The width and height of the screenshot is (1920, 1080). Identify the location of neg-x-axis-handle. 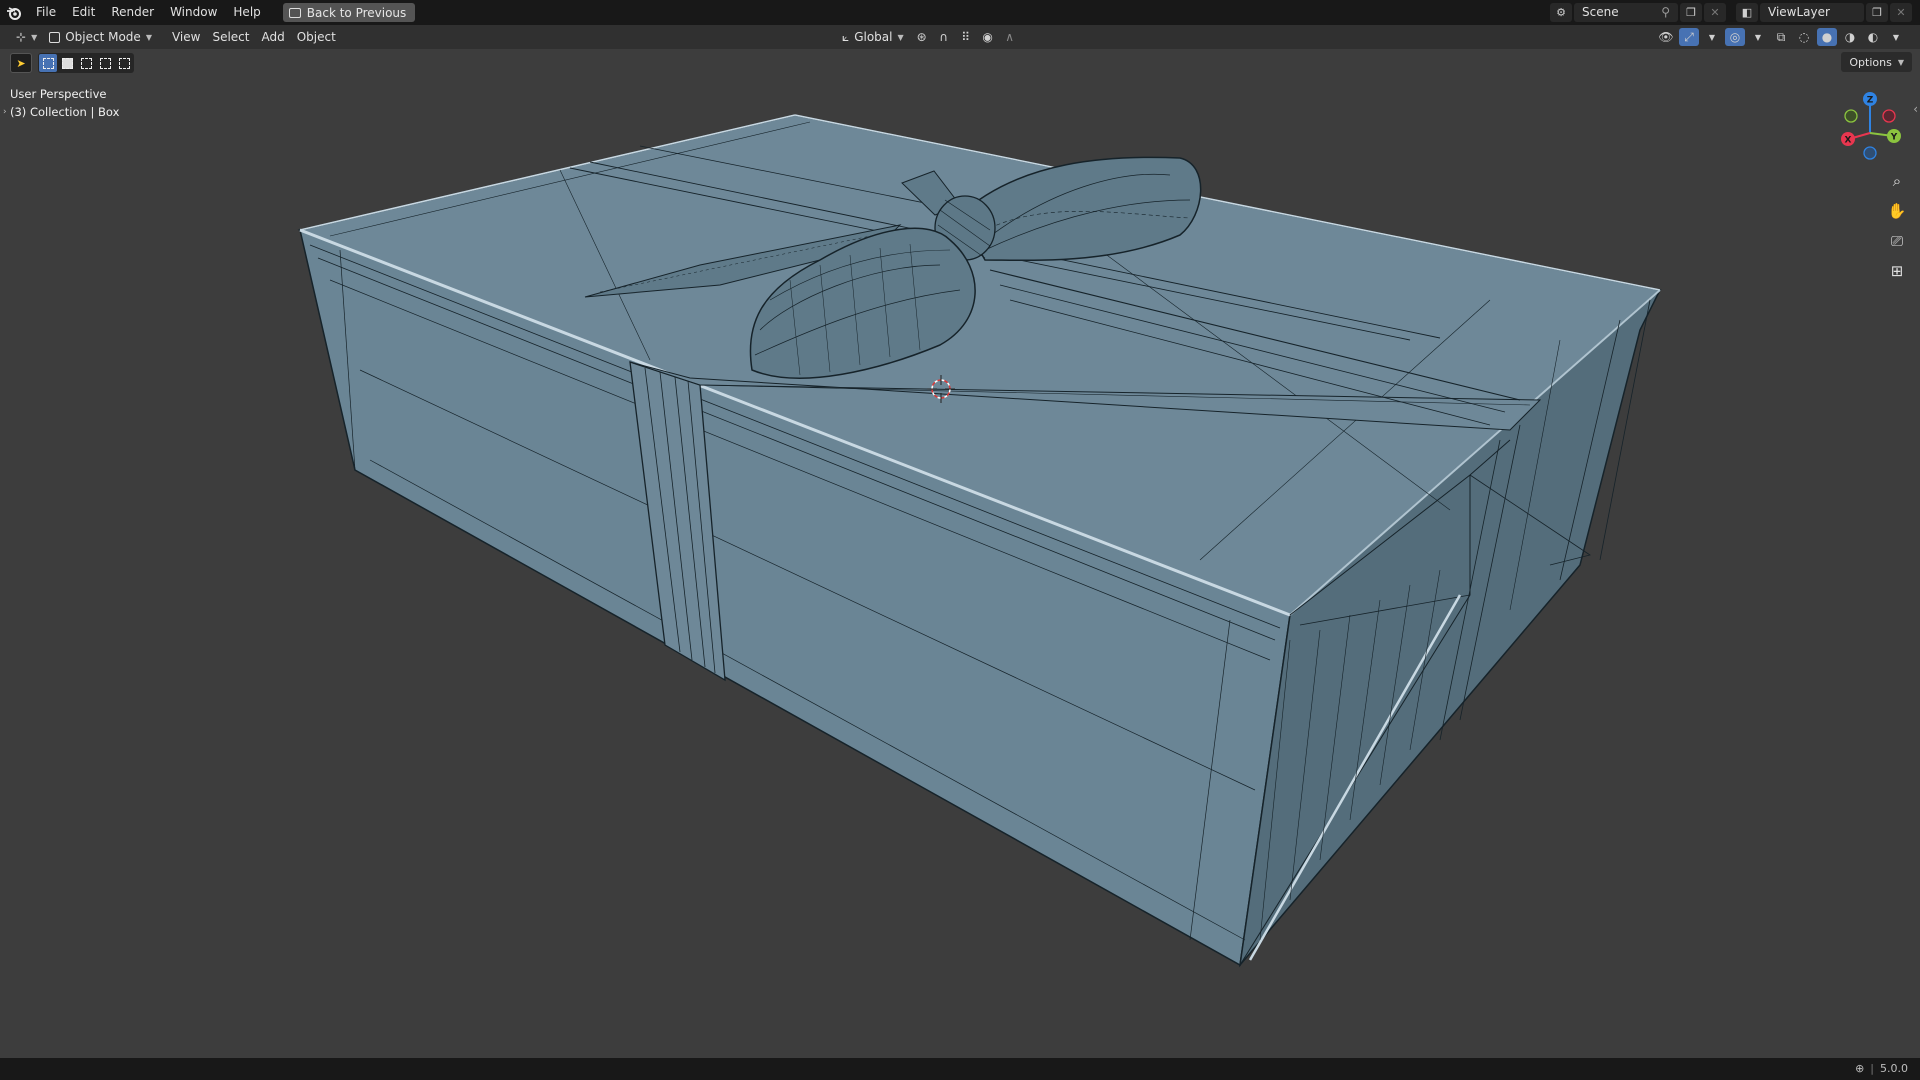
(1889, 116).